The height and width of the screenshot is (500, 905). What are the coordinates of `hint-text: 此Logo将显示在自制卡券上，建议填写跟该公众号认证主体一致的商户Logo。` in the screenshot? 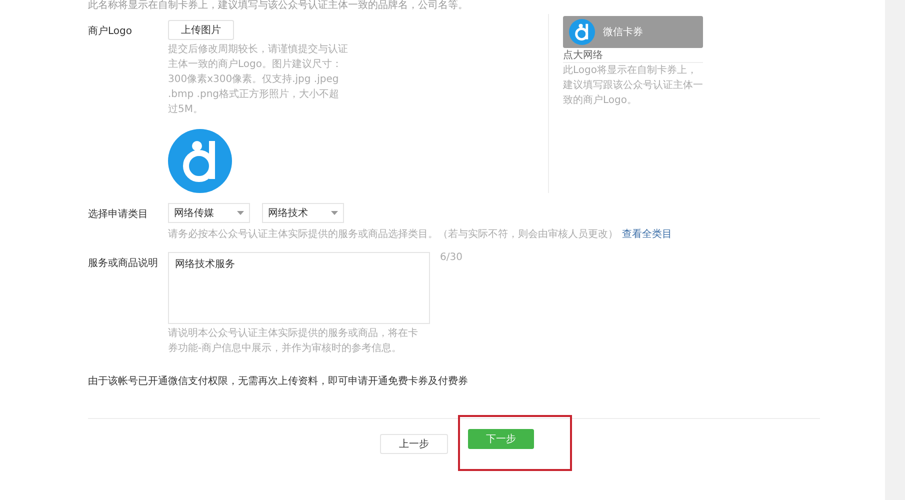 It's located at (633, 86).